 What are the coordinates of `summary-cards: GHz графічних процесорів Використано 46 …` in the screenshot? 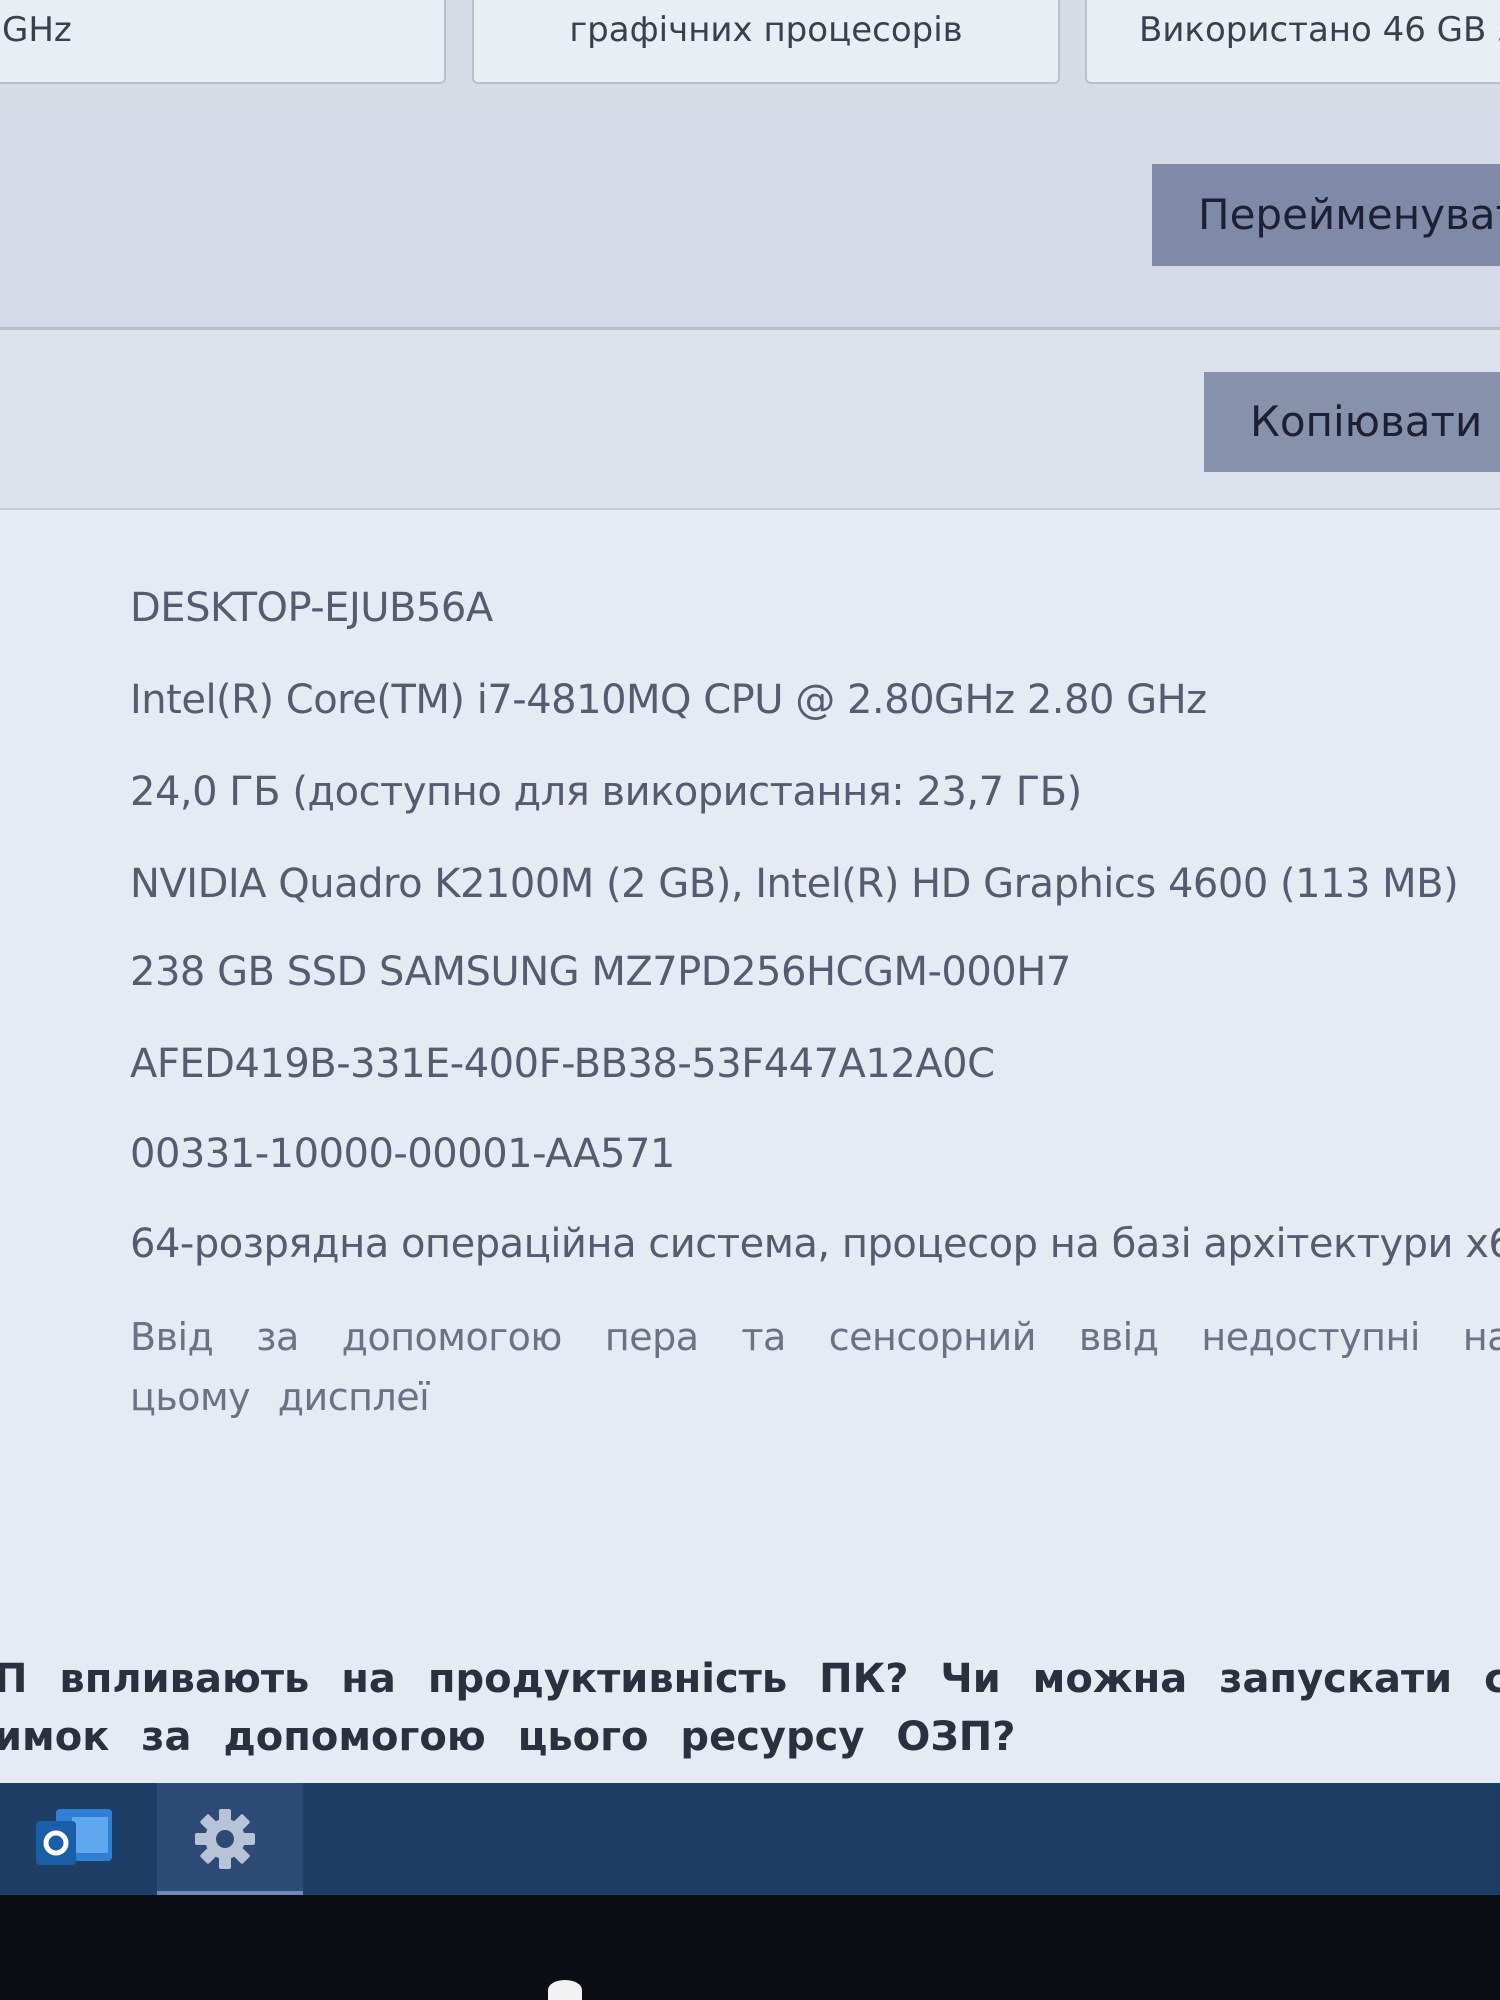 It's located at (750, 56).